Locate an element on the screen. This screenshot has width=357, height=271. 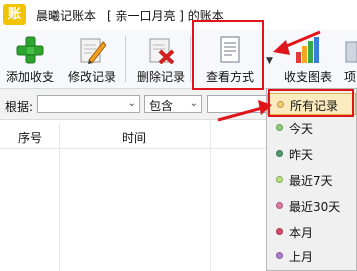
add-record-label: 添加收支 is located at coordinates (29, 77).